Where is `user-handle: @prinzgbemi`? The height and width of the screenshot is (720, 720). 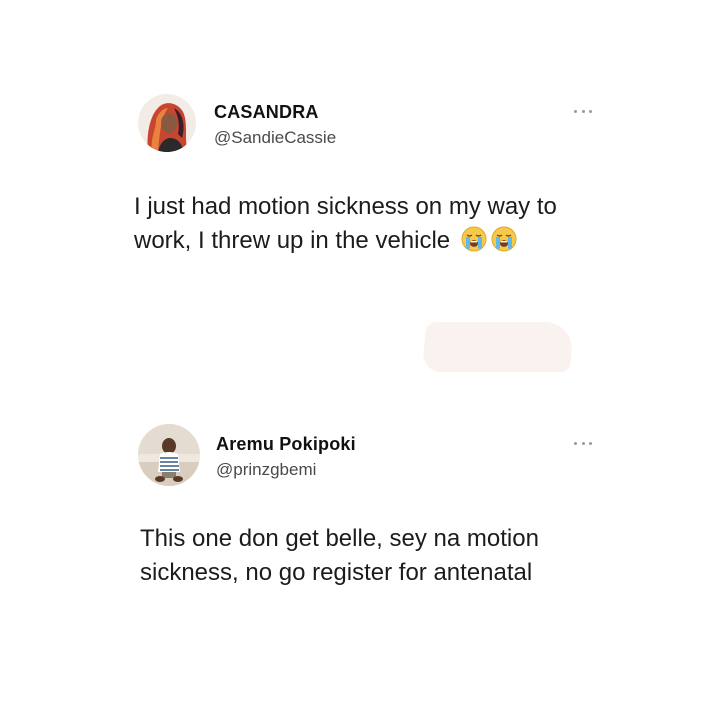
user-handle: @prinzgbemi is located at coordinates (266, 470).